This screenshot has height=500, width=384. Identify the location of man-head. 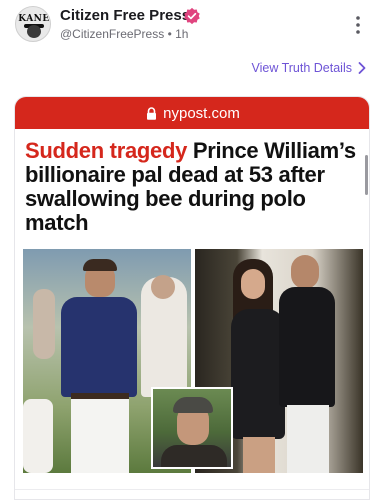
(305, 272).